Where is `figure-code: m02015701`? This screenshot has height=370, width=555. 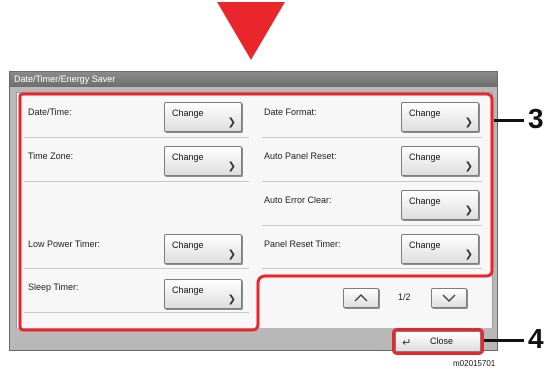 figure-code: m02015701 is located at coordinates (474, 363).